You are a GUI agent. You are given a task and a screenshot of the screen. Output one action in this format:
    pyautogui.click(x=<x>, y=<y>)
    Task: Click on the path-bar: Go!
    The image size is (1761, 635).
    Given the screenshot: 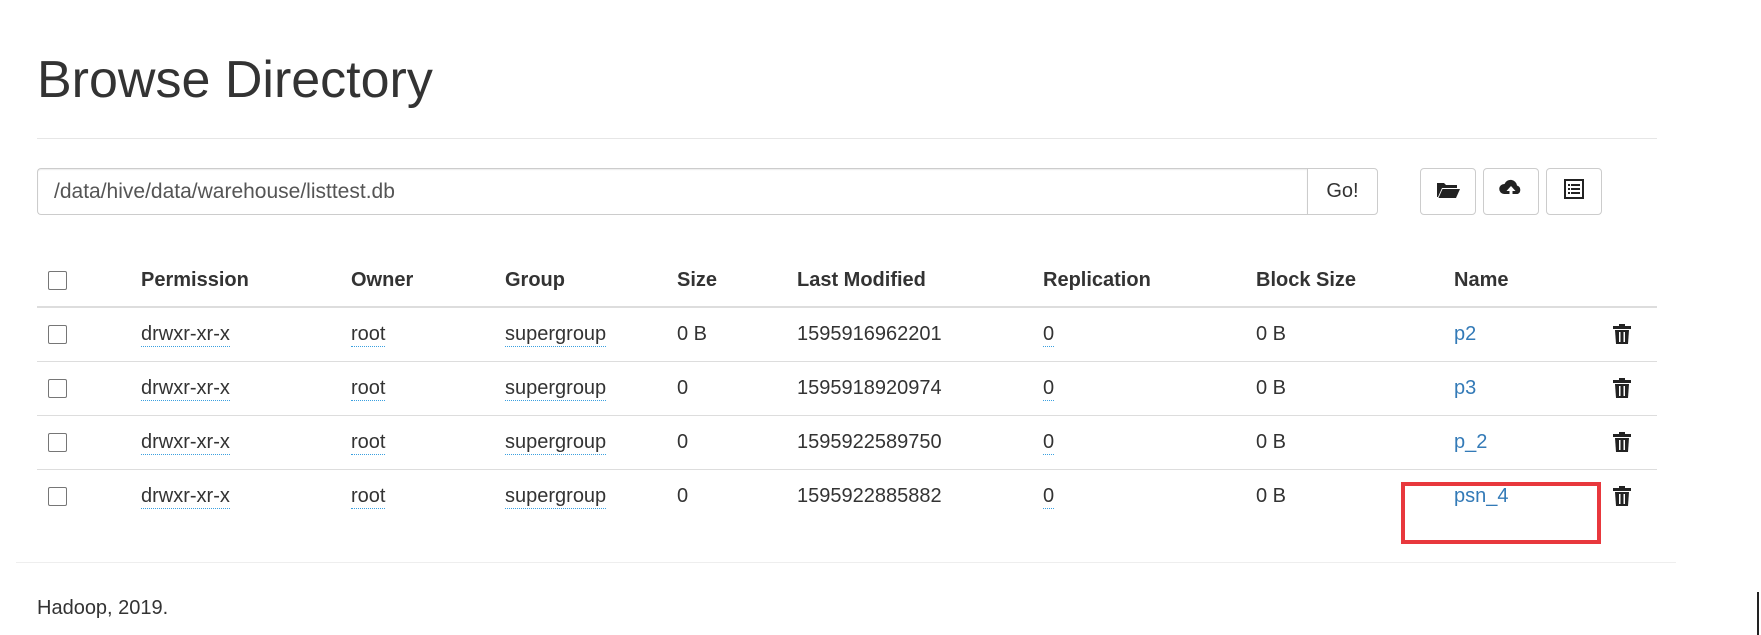 What is the action you would take?
    pyautogui.click(x=707, y=191)
    